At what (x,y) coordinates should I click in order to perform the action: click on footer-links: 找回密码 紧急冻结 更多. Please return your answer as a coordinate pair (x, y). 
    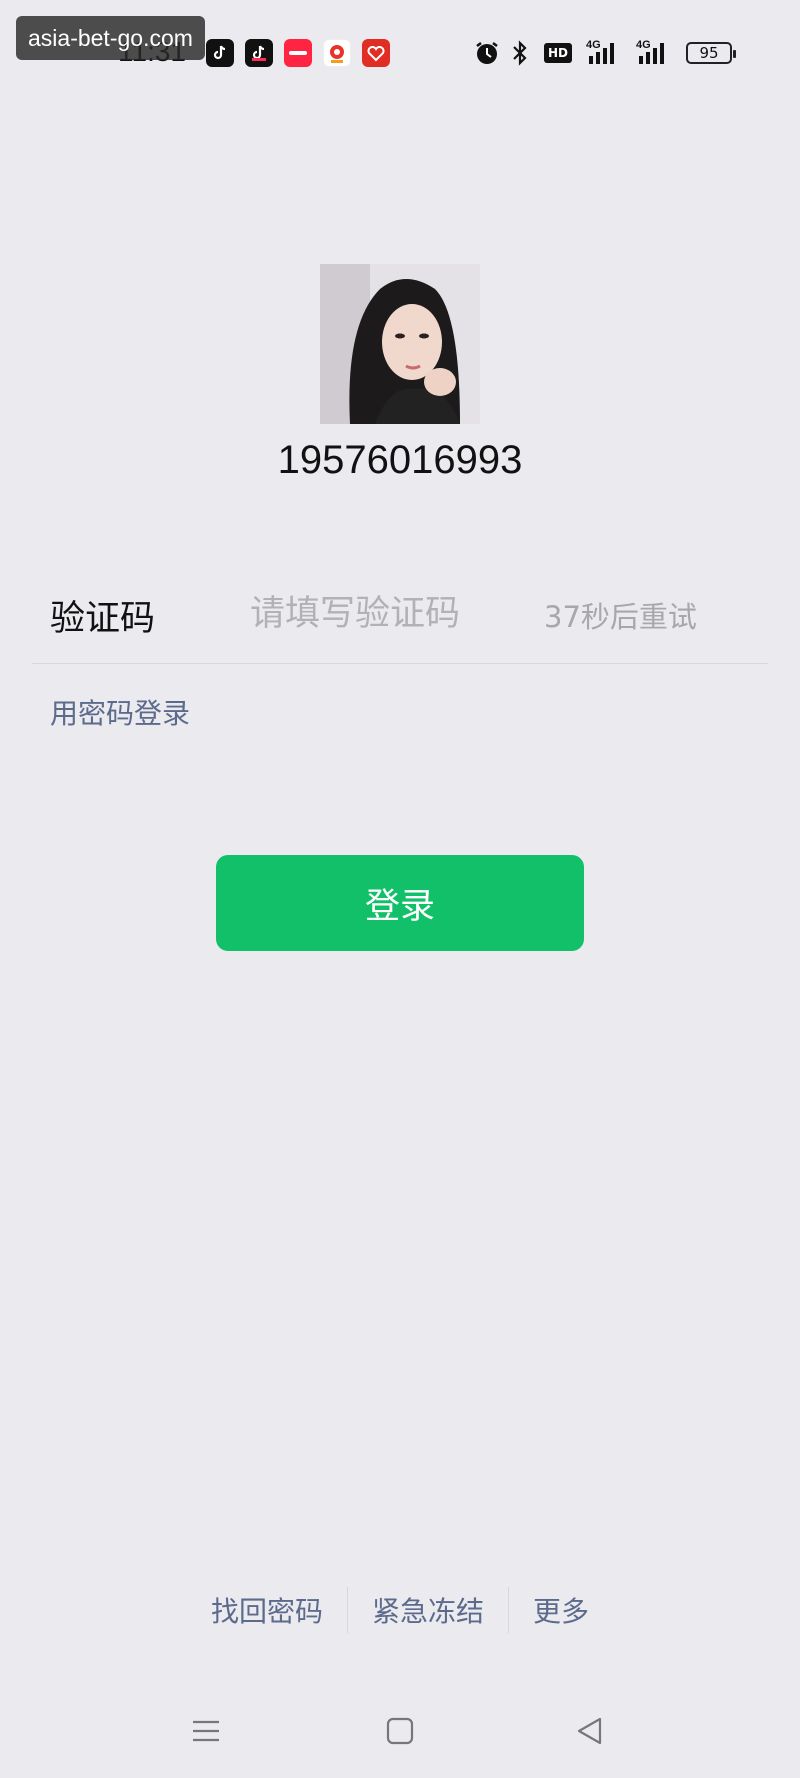
    Looking at the image, I should click on (400, 1610).